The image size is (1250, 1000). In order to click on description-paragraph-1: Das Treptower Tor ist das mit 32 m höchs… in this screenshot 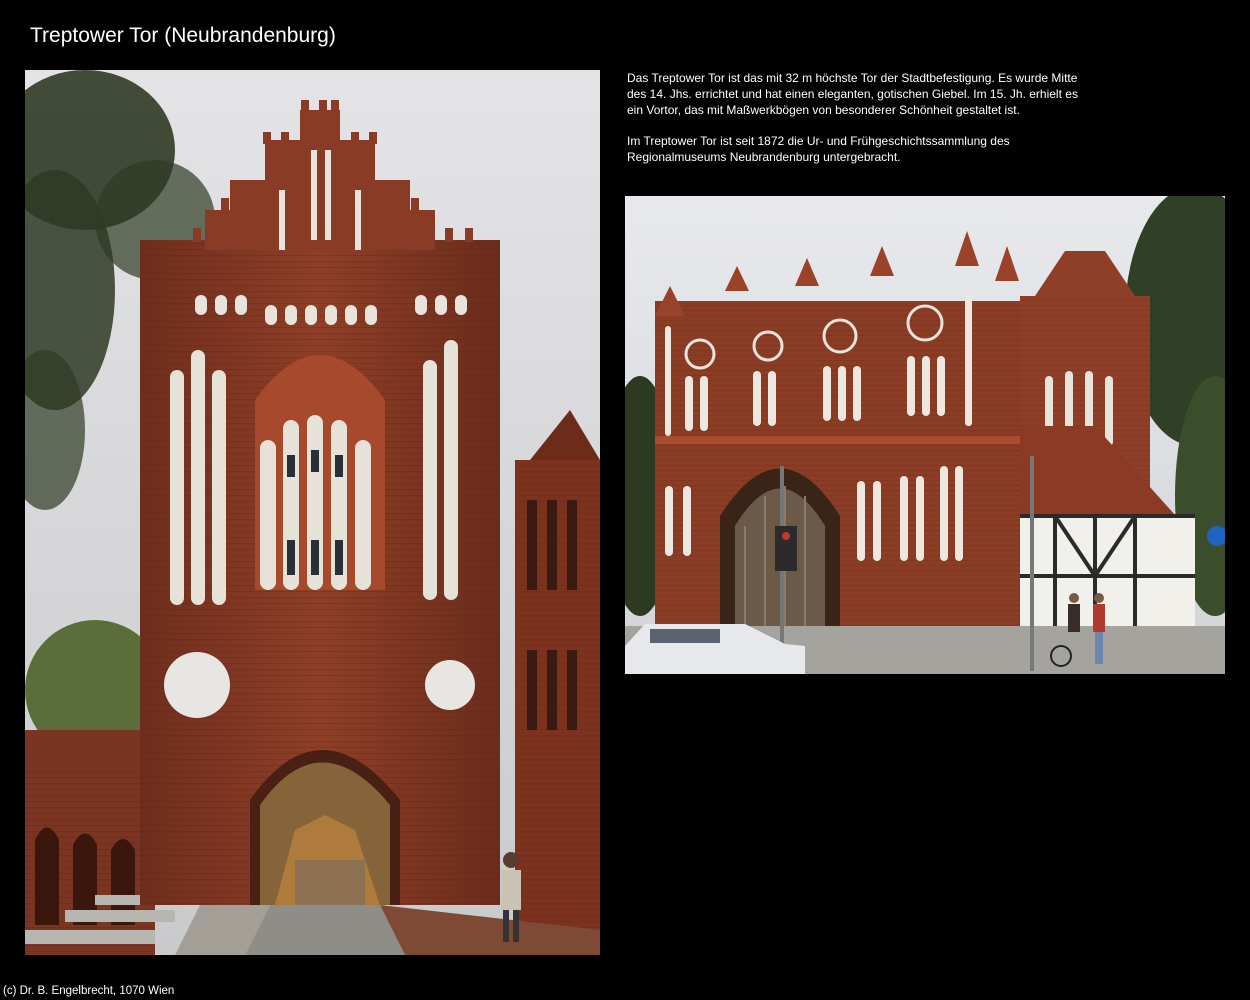, I will do `click(852, 94)`.